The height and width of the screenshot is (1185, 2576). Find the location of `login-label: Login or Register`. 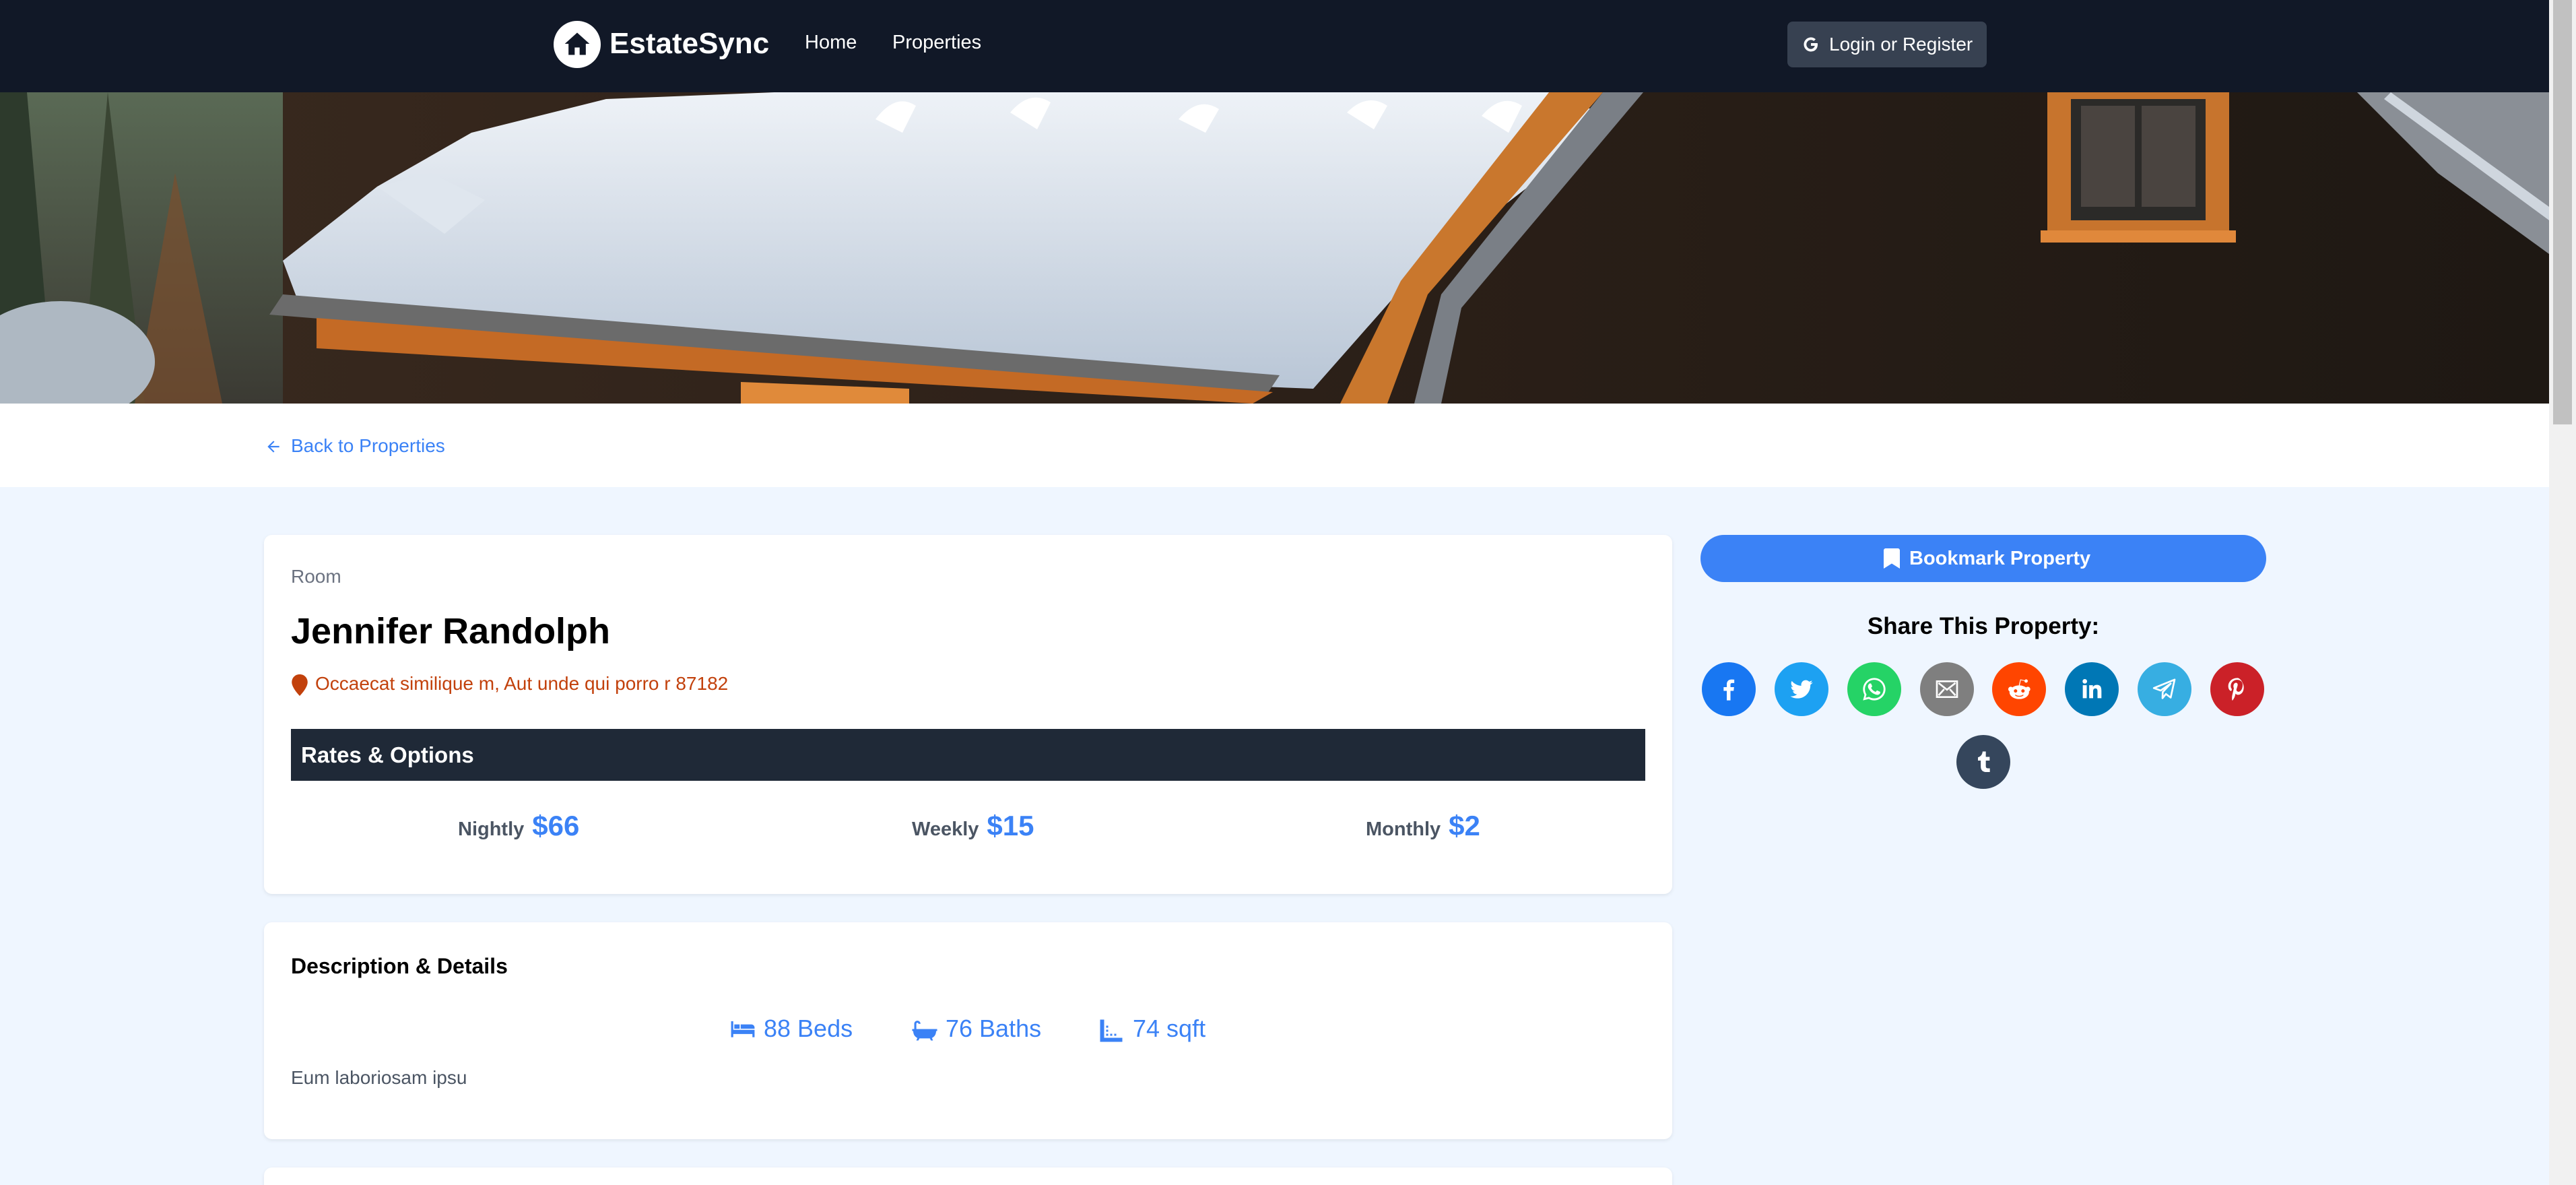

login-label: Login or Register is located at coordinates (1901, 44).